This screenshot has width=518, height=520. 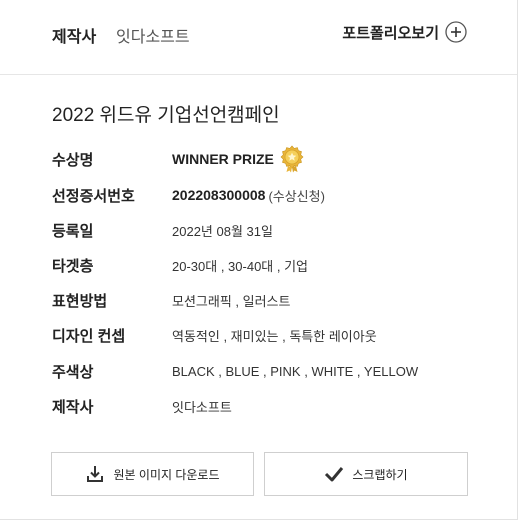 I want to click on registered-value: 2022년 08월 31일, so click(x=222, y=231).